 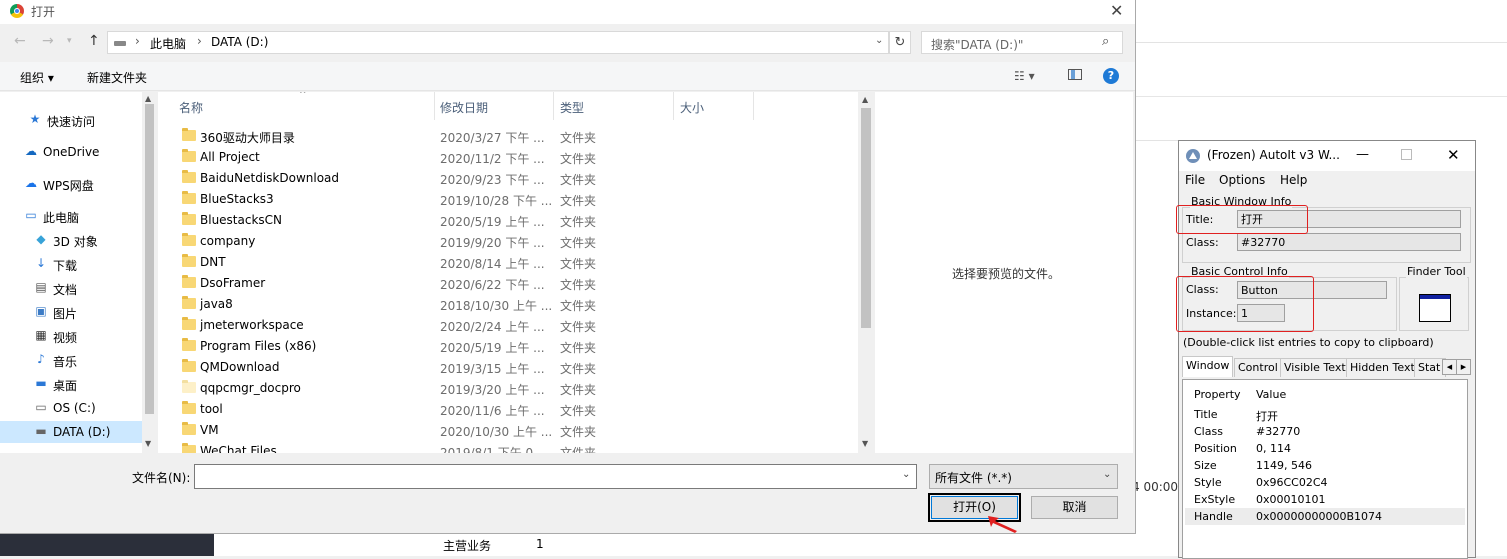 What do you see at coordinates (168, 43) in the screenshot?
I see `breadcrumb-this-pc: 此电脑` at bounding box center [168, 43].